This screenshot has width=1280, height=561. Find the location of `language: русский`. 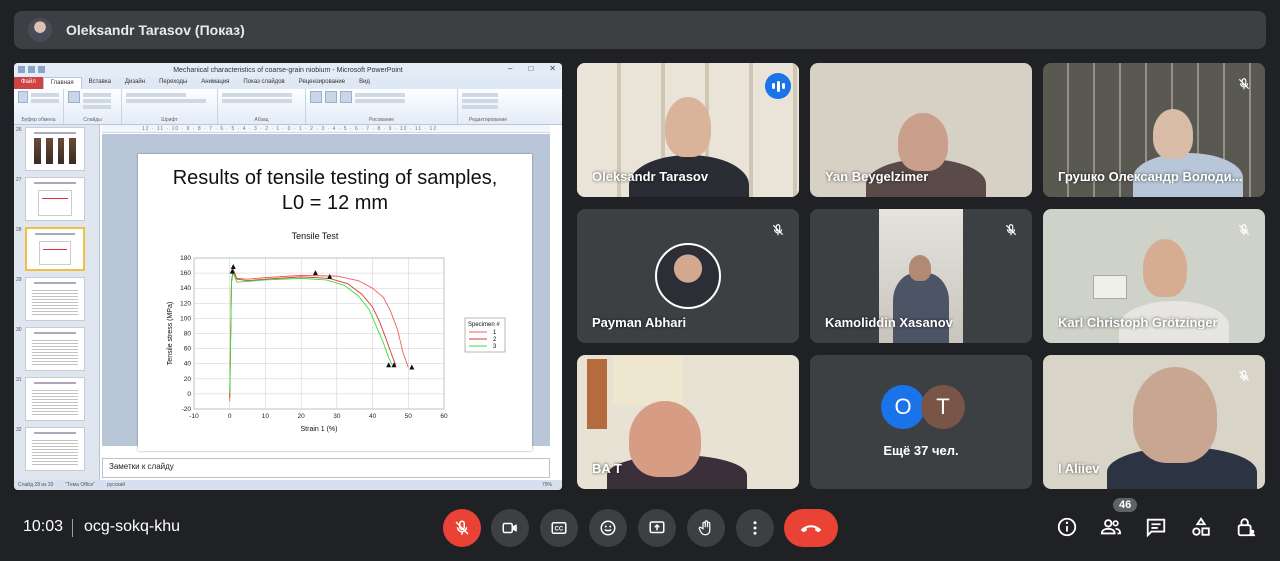

language: русский is located at coordinates (116, 485).